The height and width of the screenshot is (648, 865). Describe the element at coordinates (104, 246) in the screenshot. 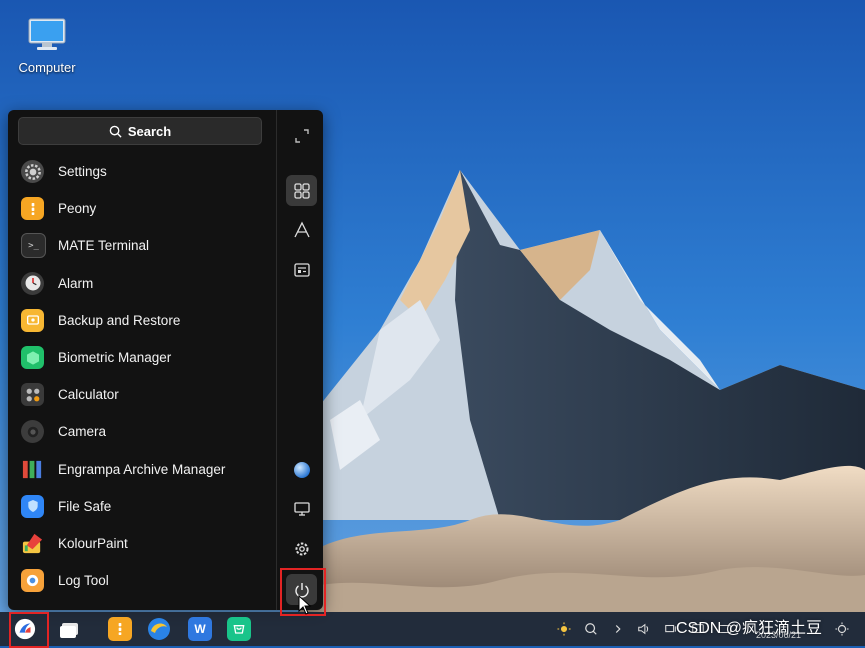

I see `app-item-label: MATE Terminal` at that location.